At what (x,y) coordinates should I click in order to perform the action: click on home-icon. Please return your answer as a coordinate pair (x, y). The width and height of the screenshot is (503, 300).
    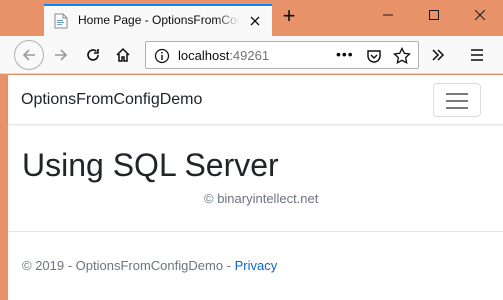
    Looking at the image, I should click on (123, 55).